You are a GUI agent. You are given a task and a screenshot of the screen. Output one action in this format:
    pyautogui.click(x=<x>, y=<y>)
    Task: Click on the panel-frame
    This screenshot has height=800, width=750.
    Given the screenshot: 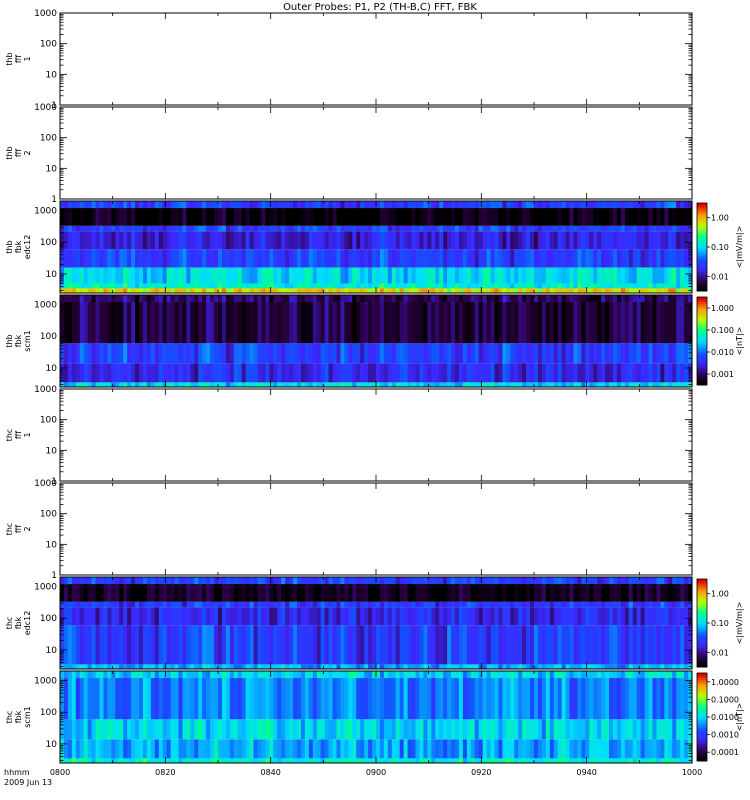 What is the action you would take?
    pyautogui.click(x=376, y=59)
    